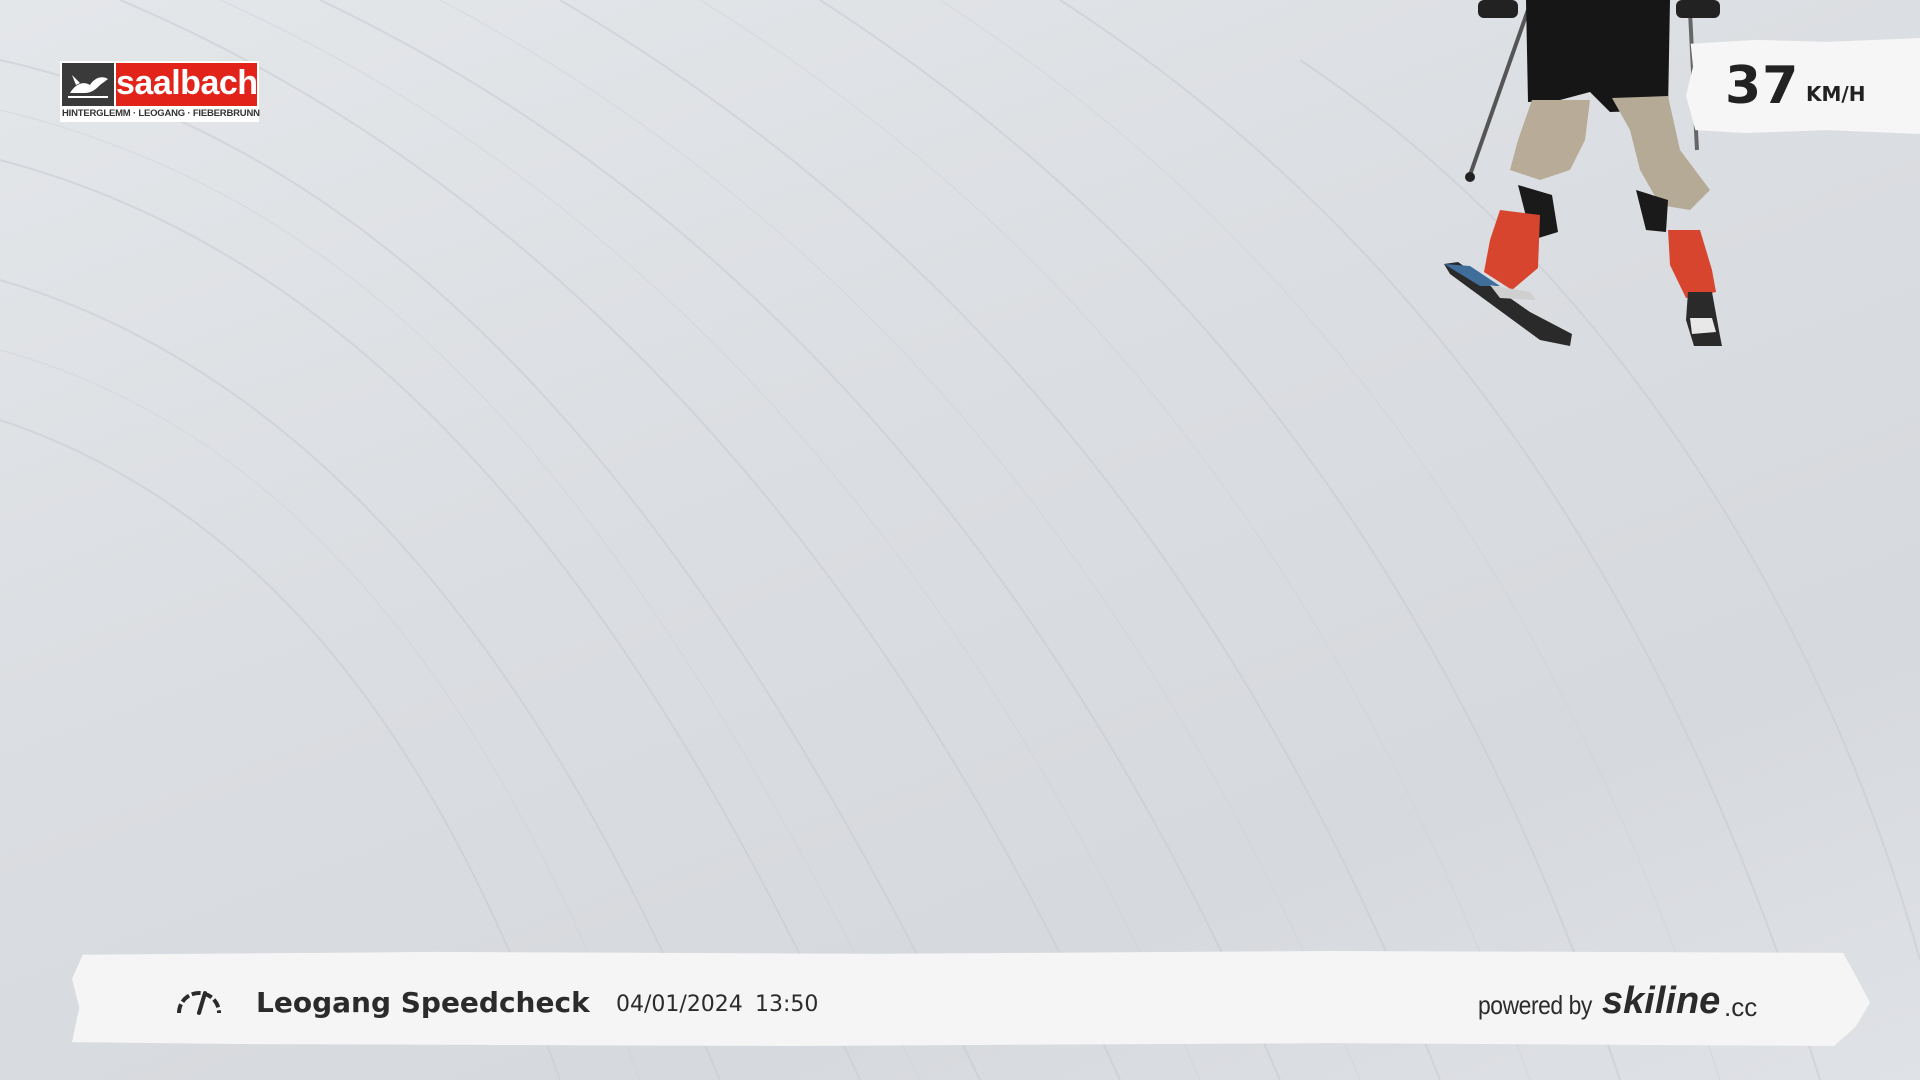 This screenshot has width=1920, height=1080. What do you see at coordinates (423, 1002) in the screenshot?
I see `location-title: Leogang Speedcheck` at bounding box center [423, 1002].